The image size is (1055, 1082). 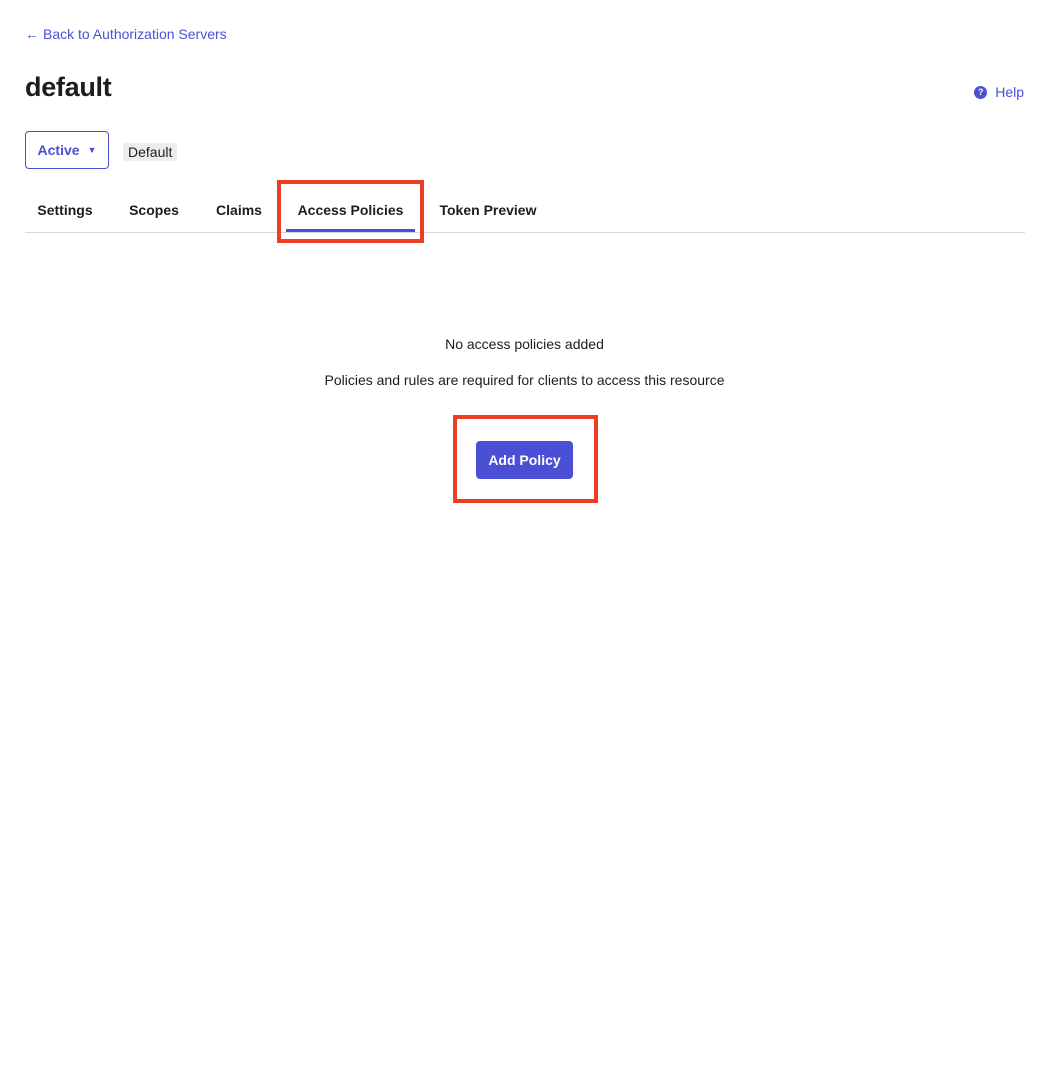 I want to click on page-title: default, so click(x=68, y=87).